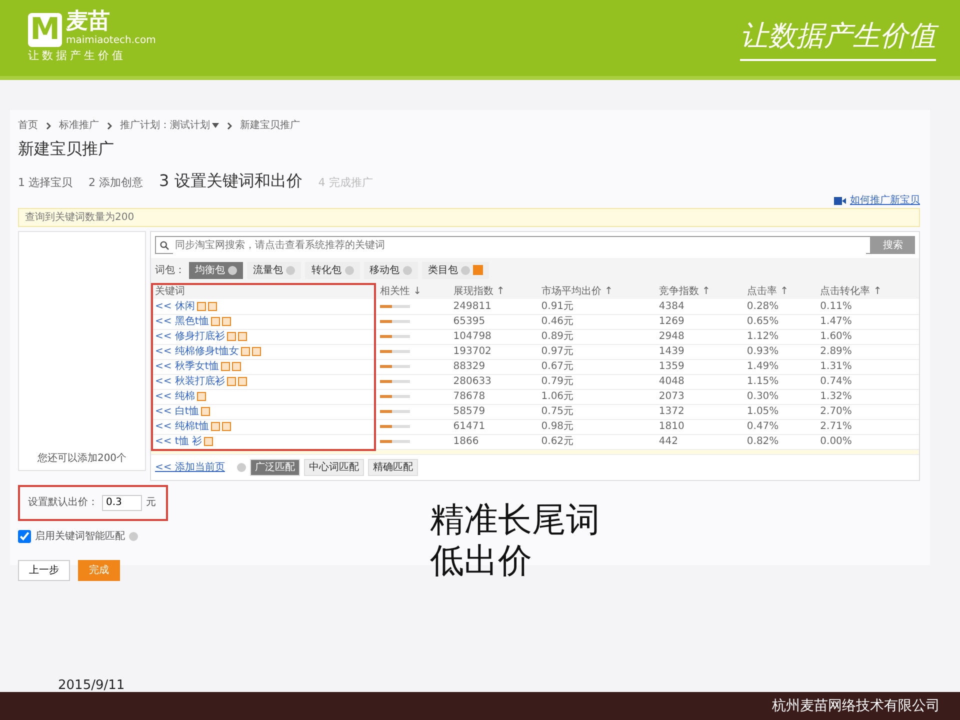 Image resolution: width=960 pixels, height=720 pixels. I want to click on table-cell: 0.97元, so click(596, 351).